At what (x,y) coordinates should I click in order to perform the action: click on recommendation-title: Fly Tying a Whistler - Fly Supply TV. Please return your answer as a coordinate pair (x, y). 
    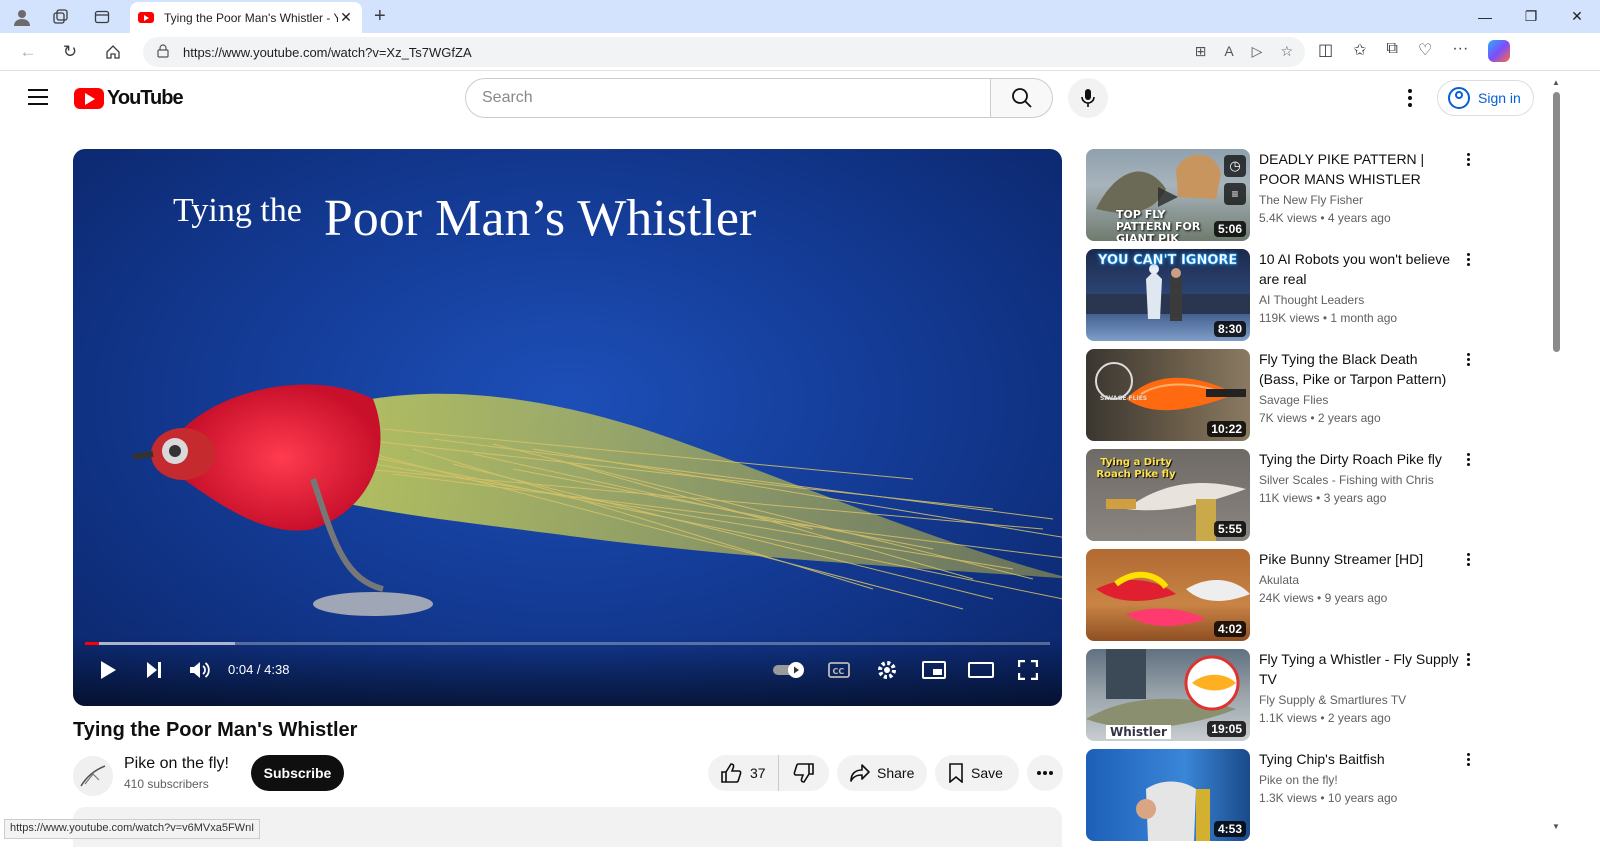
    Looking at the image, I should click on (1359, 669).